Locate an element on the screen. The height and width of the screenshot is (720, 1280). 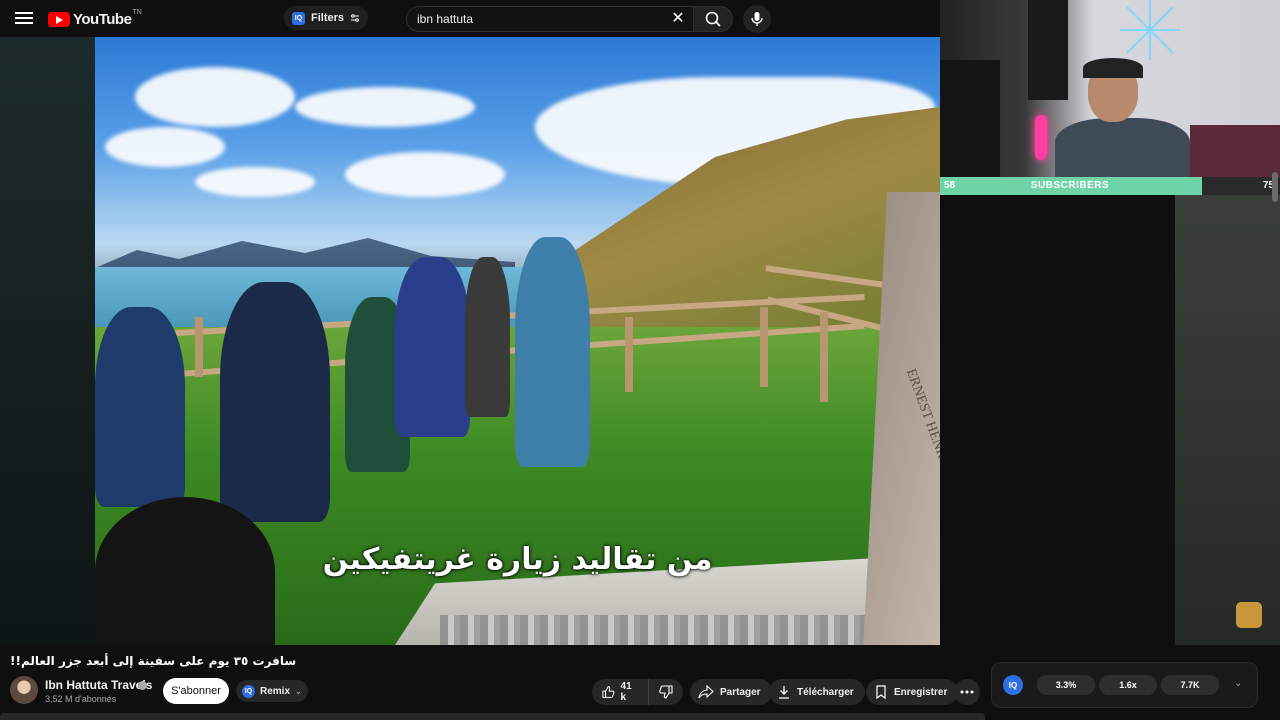
search-icon is located at coordinates (713, 19).